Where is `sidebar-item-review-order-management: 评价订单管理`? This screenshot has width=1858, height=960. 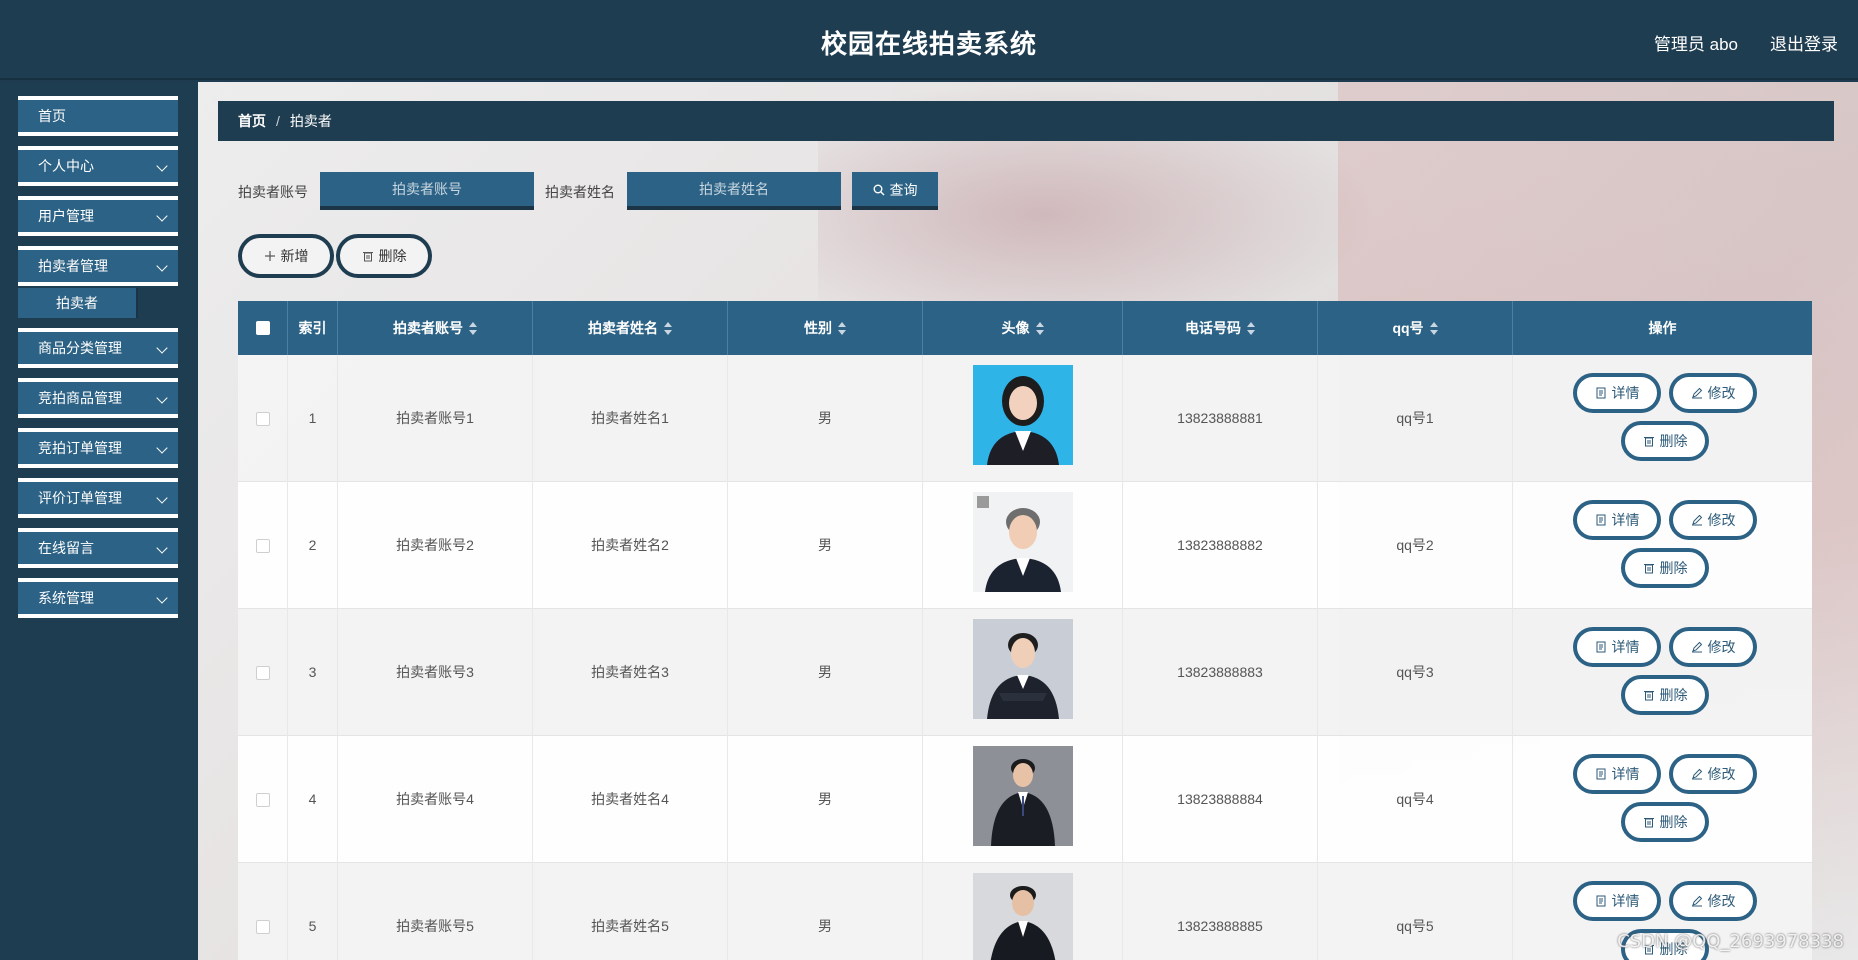 sidebar-item-review-order-management: 评价订单管理 is located at coordinates (98, 498).